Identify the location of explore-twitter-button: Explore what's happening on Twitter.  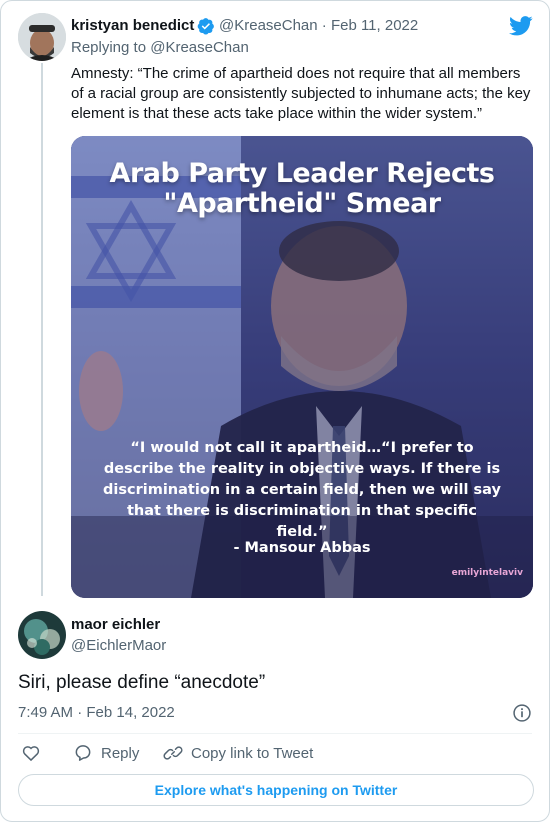
(276, 790).